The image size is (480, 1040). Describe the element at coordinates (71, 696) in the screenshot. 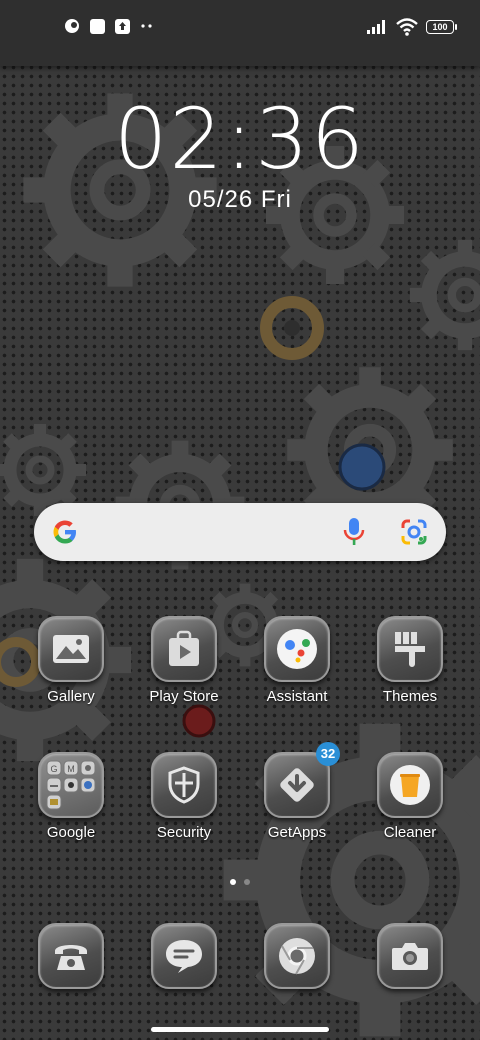

I see `app-label: Gallery` at that location.